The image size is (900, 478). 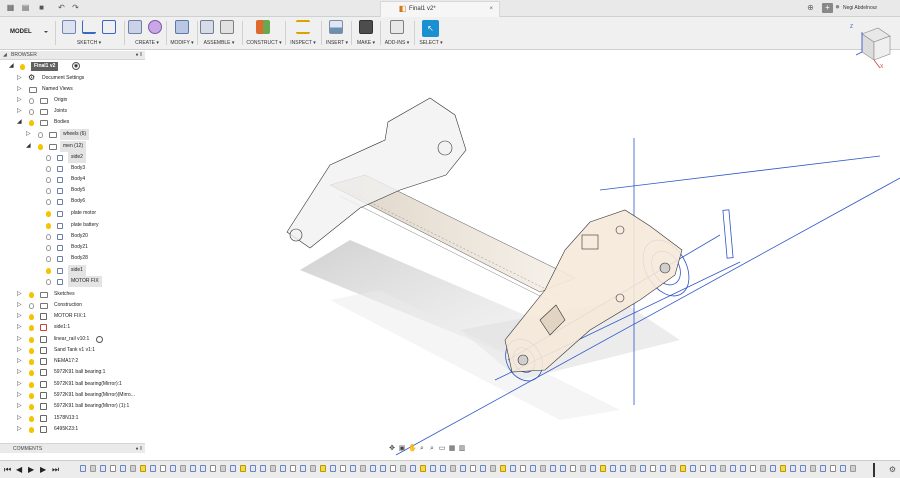 What do you see at coordinates (442, 449) in the screenshot?
I see `display-settings-icon: ▭` at bounding box center [442, 449].